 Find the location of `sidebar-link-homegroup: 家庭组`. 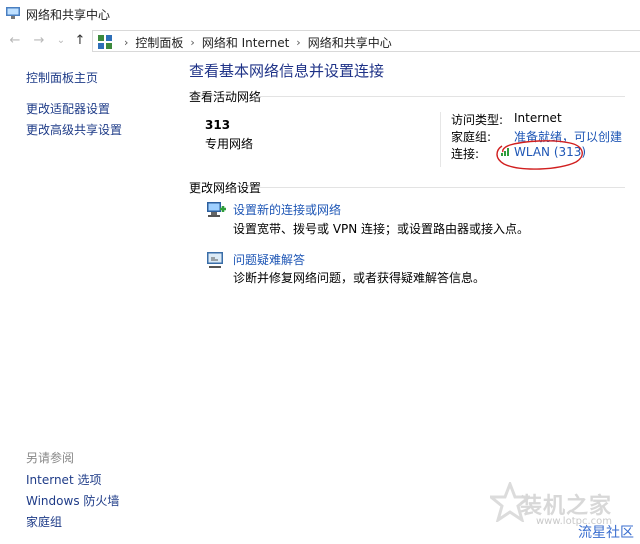

sidebar-link-homegroup: 家庭组 is located at coordinates (44, 521).